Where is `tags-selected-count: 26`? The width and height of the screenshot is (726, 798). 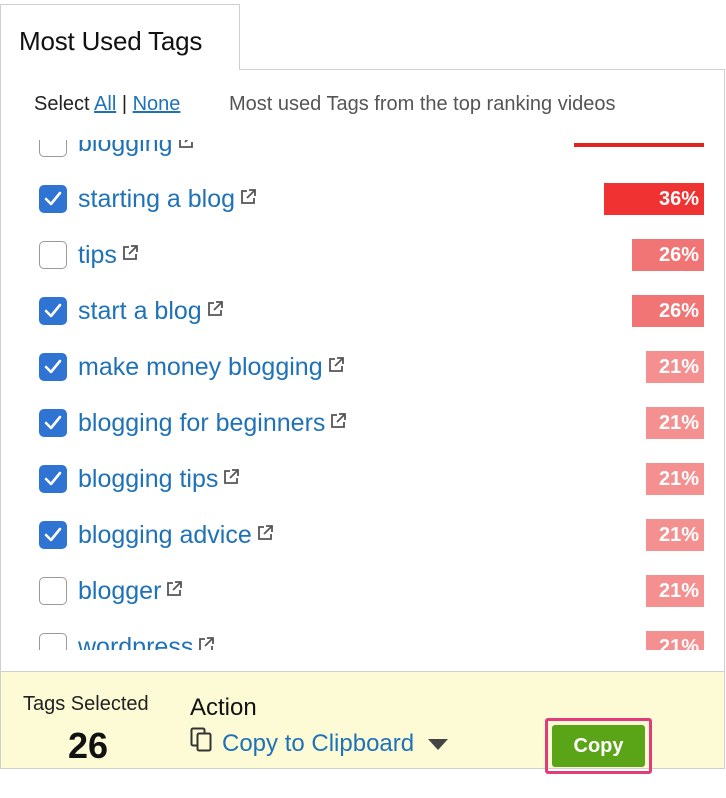
tags-selected-count: 26 is located at coordinates (88, 745).